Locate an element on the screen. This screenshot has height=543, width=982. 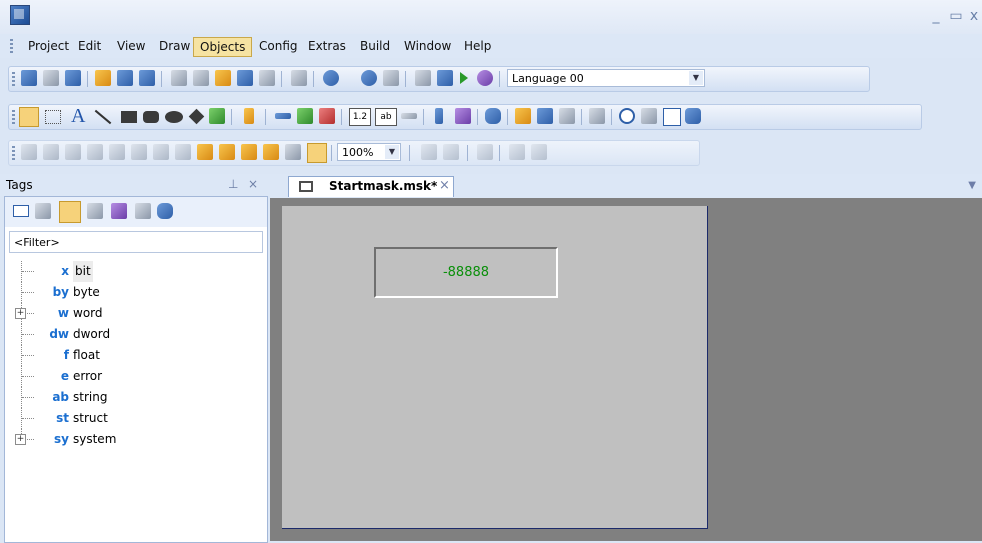
move-down-icon is located at coordinates (539, 152).